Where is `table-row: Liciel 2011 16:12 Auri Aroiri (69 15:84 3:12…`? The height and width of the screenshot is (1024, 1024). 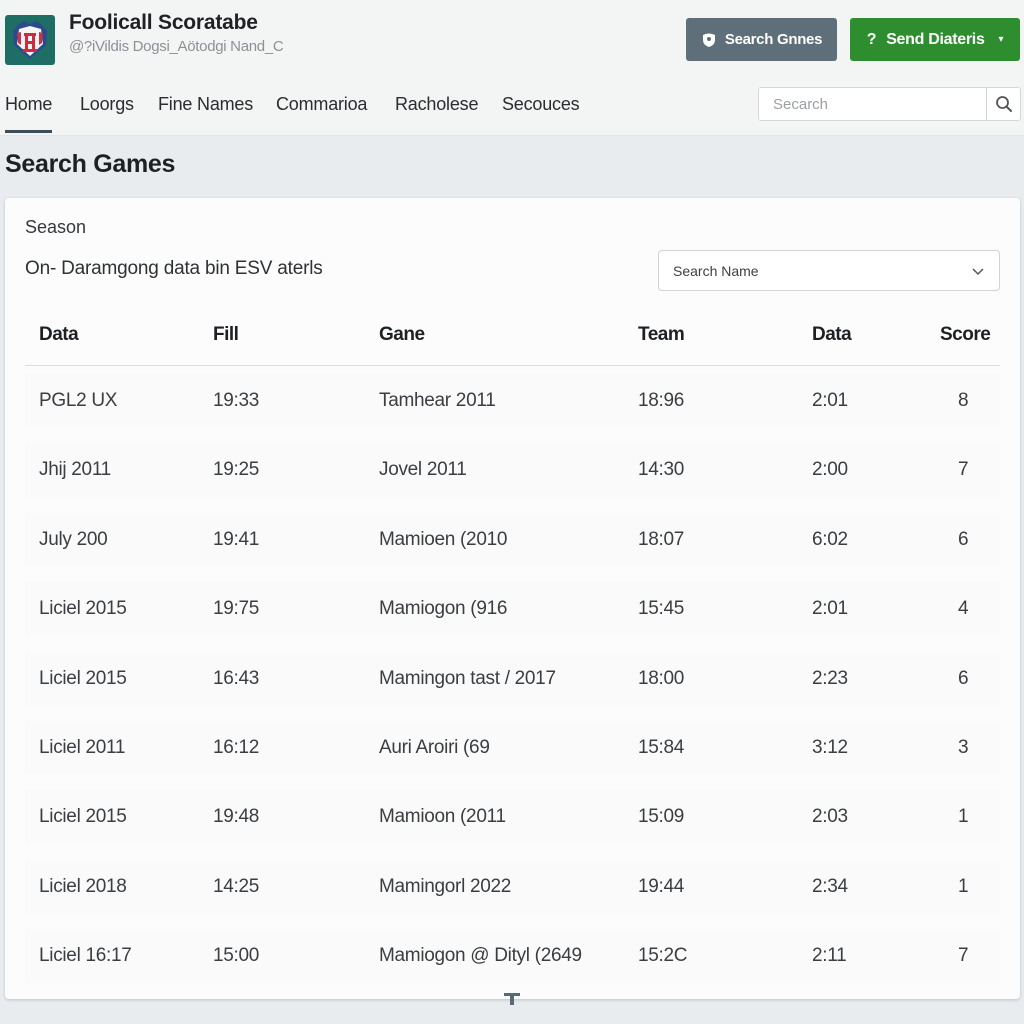
table-row: Liciel 2011 16:12 Auri Aroiri (69 15:84 3:12… is located at coordinates (512, 747).